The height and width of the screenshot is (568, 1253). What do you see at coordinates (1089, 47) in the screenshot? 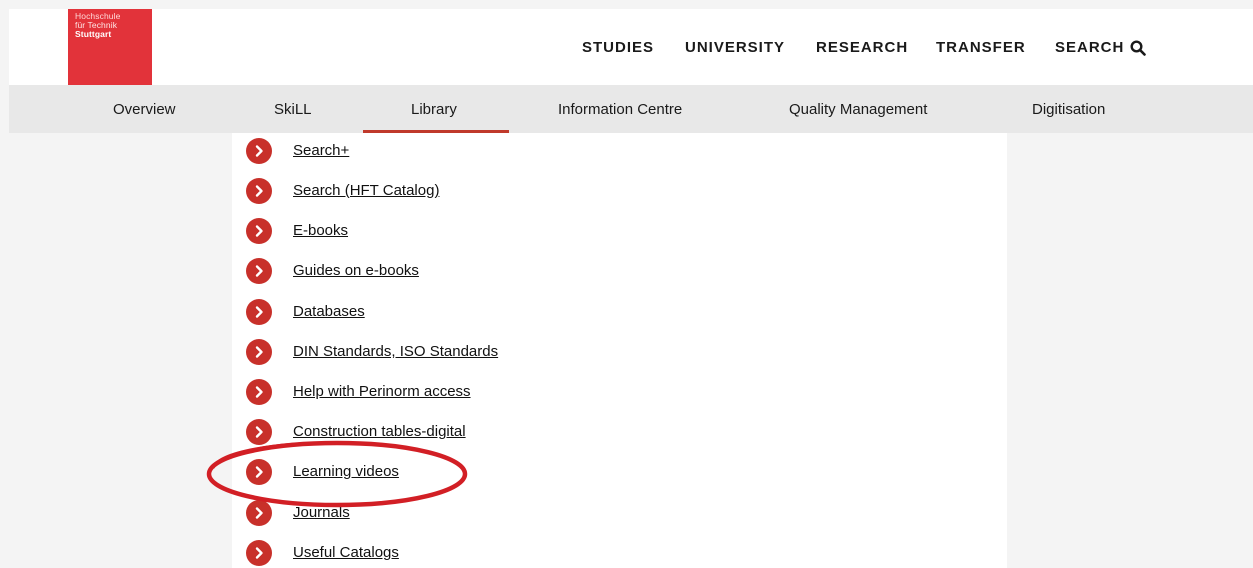
I see `nav-search: SEARCH` at bounding box center [1089, 47].